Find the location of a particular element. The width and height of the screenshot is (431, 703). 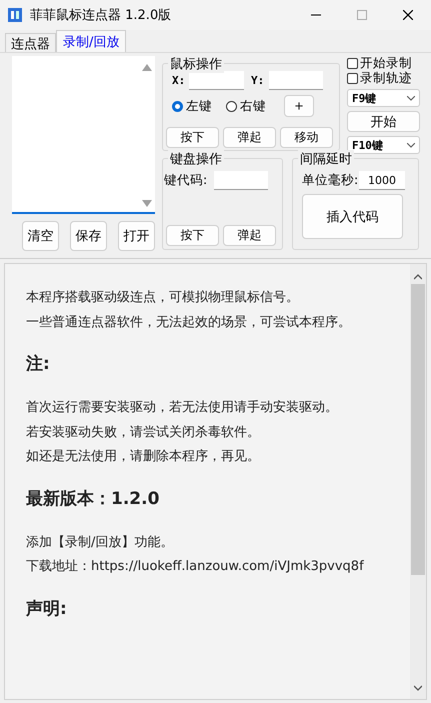

scroll-up-icon is located at coordinates (147, 67).